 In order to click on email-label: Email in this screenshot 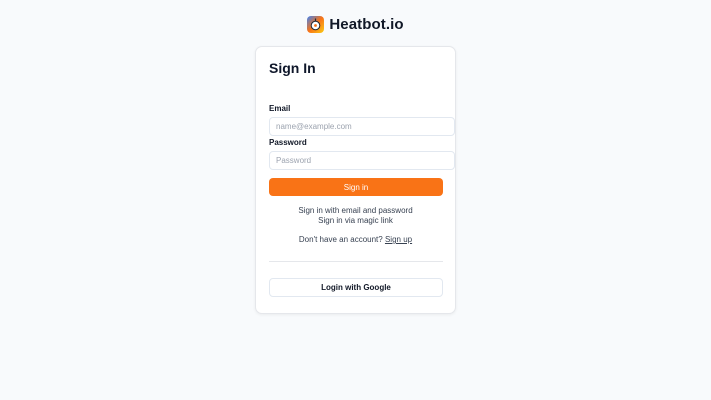, I will do `click(280, 108)`.